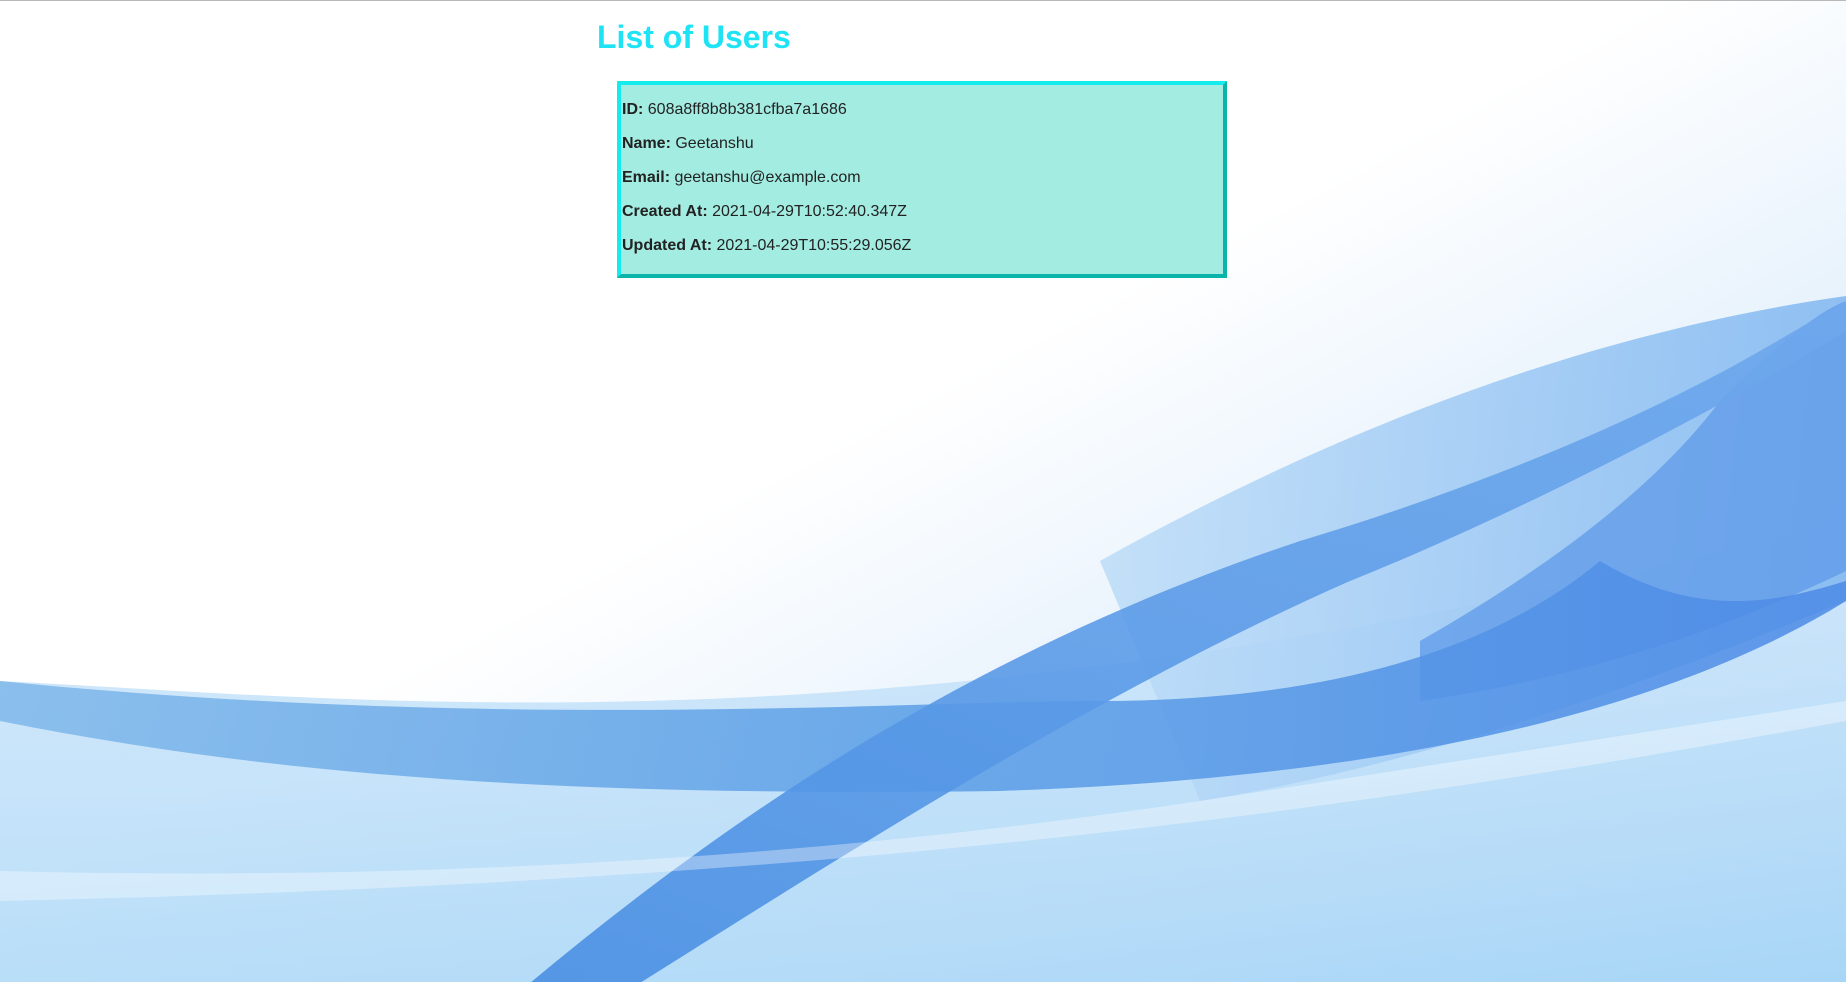 This screenshot has width=1846, height=982. I want to click on user-name-row: Name: Geetanshu, so click(922, 151).